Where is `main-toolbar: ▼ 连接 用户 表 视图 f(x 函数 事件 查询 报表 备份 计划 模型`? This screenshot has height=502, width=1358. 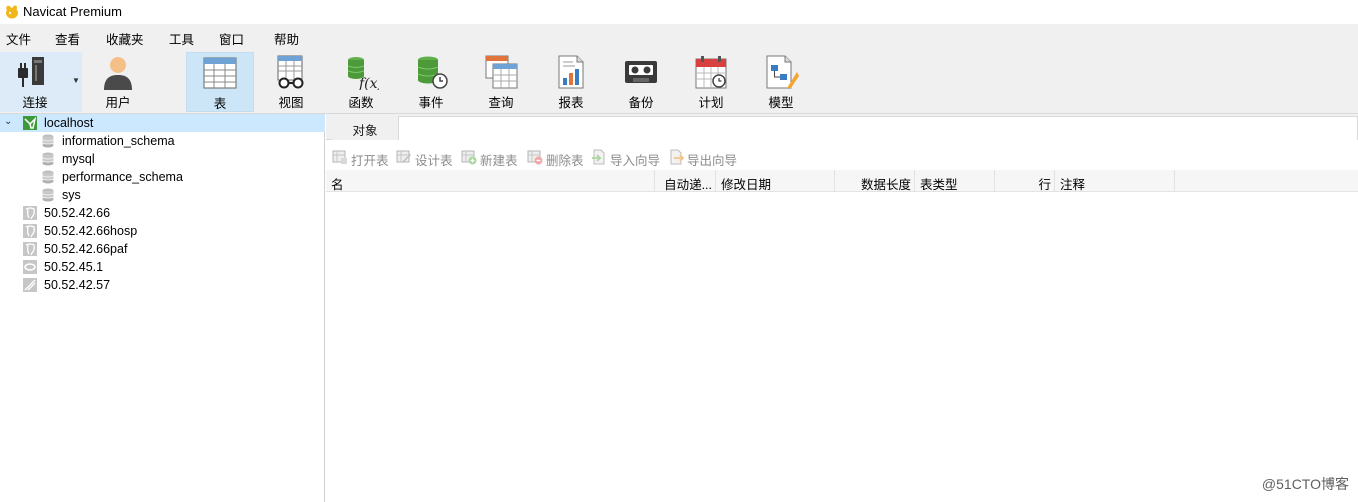 main-toolbar: ▼ 连接 用户 表 视图 f(x 函数 事件 查询 报表 备份 计划 模型 is located at coordinates (679, 81).